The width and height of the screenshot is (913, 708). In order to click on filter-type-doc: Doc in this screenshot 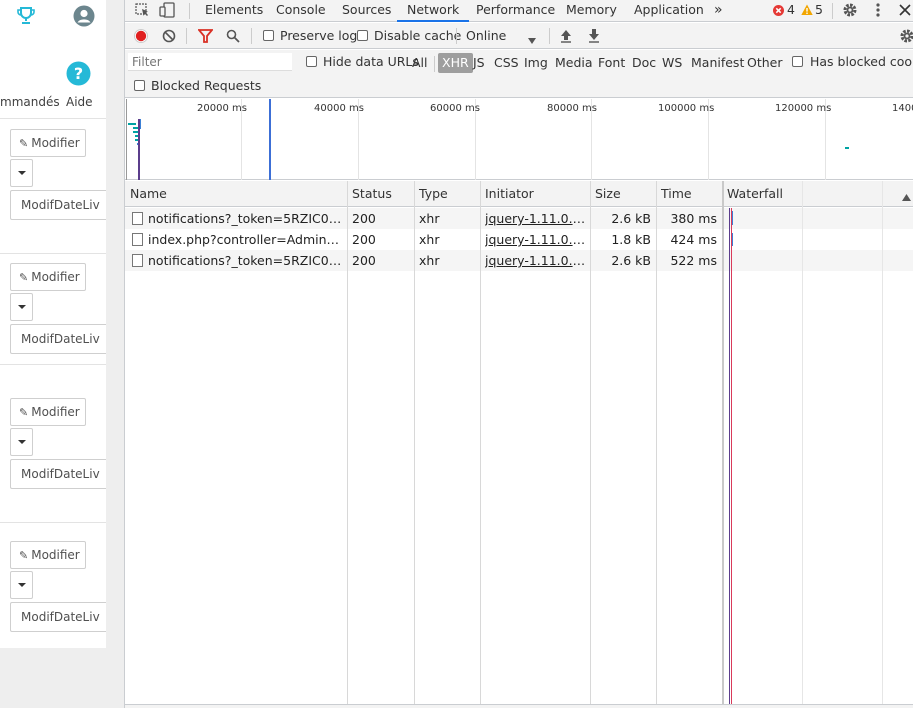, I will do `click(644, 63)`.